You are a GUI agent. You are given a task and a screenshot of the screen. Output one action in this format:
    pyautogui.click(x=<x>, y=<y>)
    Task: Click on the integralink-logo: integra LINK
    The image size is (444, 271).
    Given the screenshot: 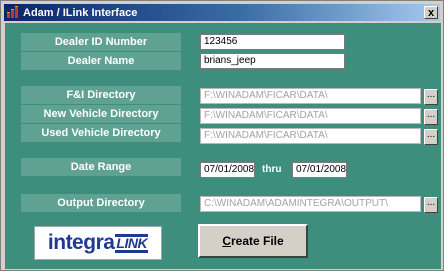 What is the action you would take?
    pyautogui.click(x=98, y=243)
    